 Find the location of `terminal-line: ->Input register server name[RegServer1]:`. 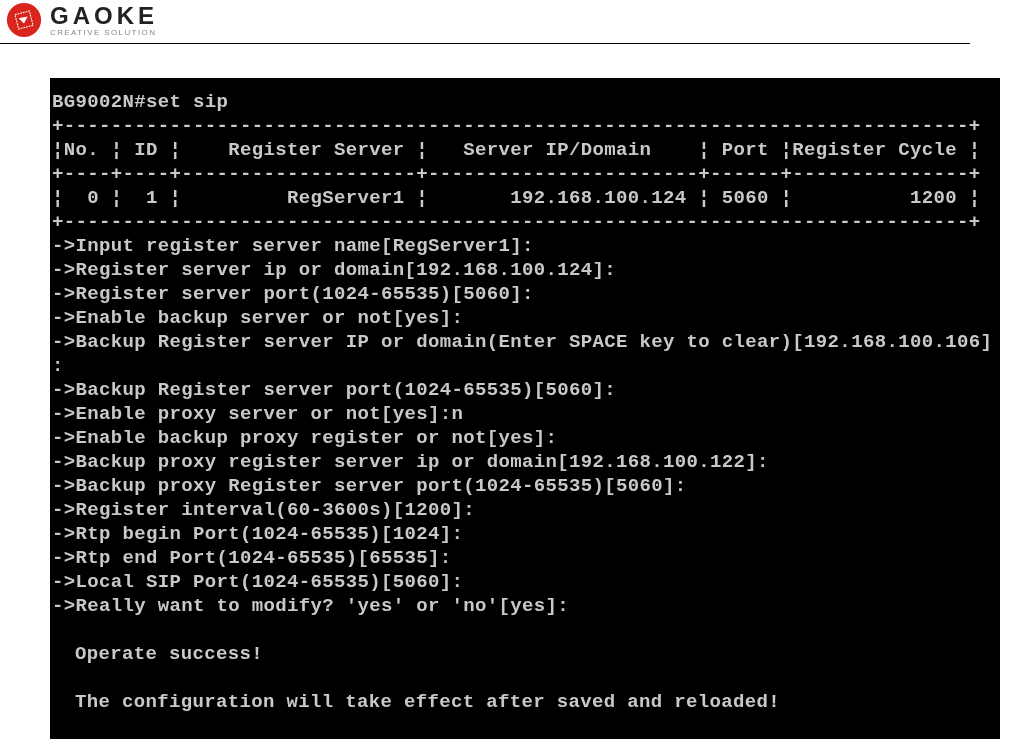

terminal-line: ->Input register server name[RegServer1]: is located at coordinates (293, 246).